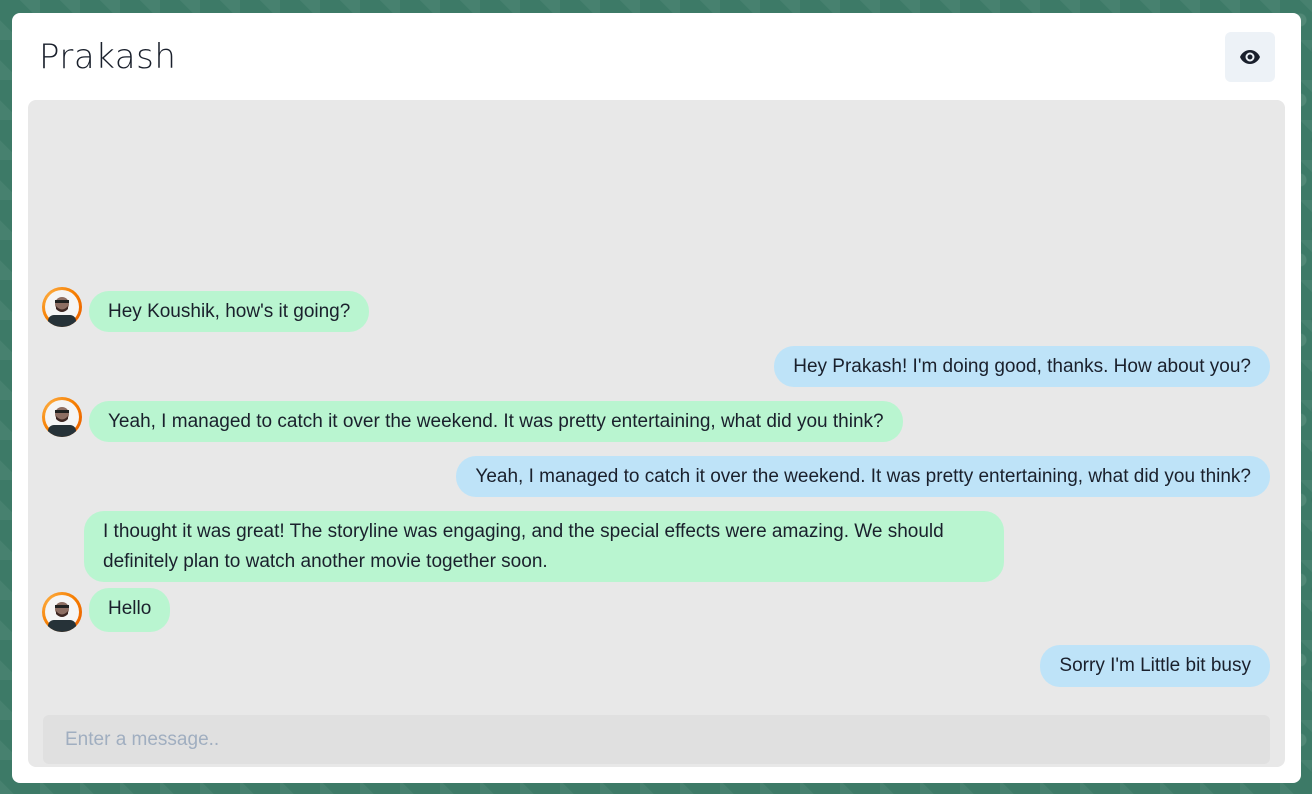  What do you see at coordinates (1155, 666) in the screenshot?
I see `message-bubble-sent: Sorry I'm Little bit busy` at bounding box center [1155, 666].